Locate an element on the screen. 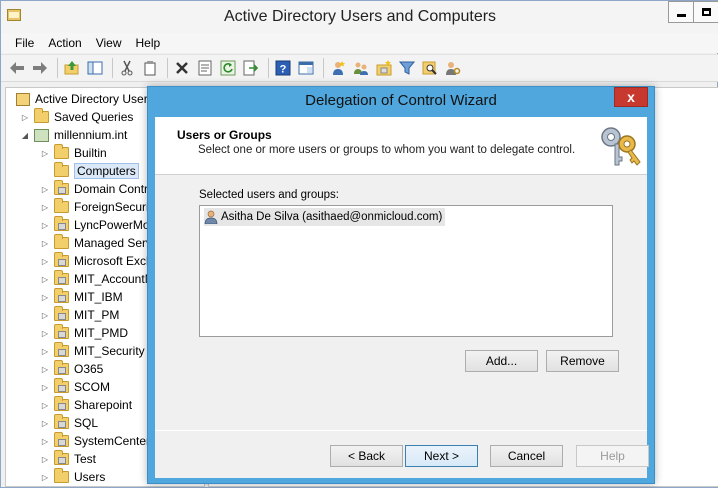  tree-item: ▷ Builtin is located at coordinates (73, 153).